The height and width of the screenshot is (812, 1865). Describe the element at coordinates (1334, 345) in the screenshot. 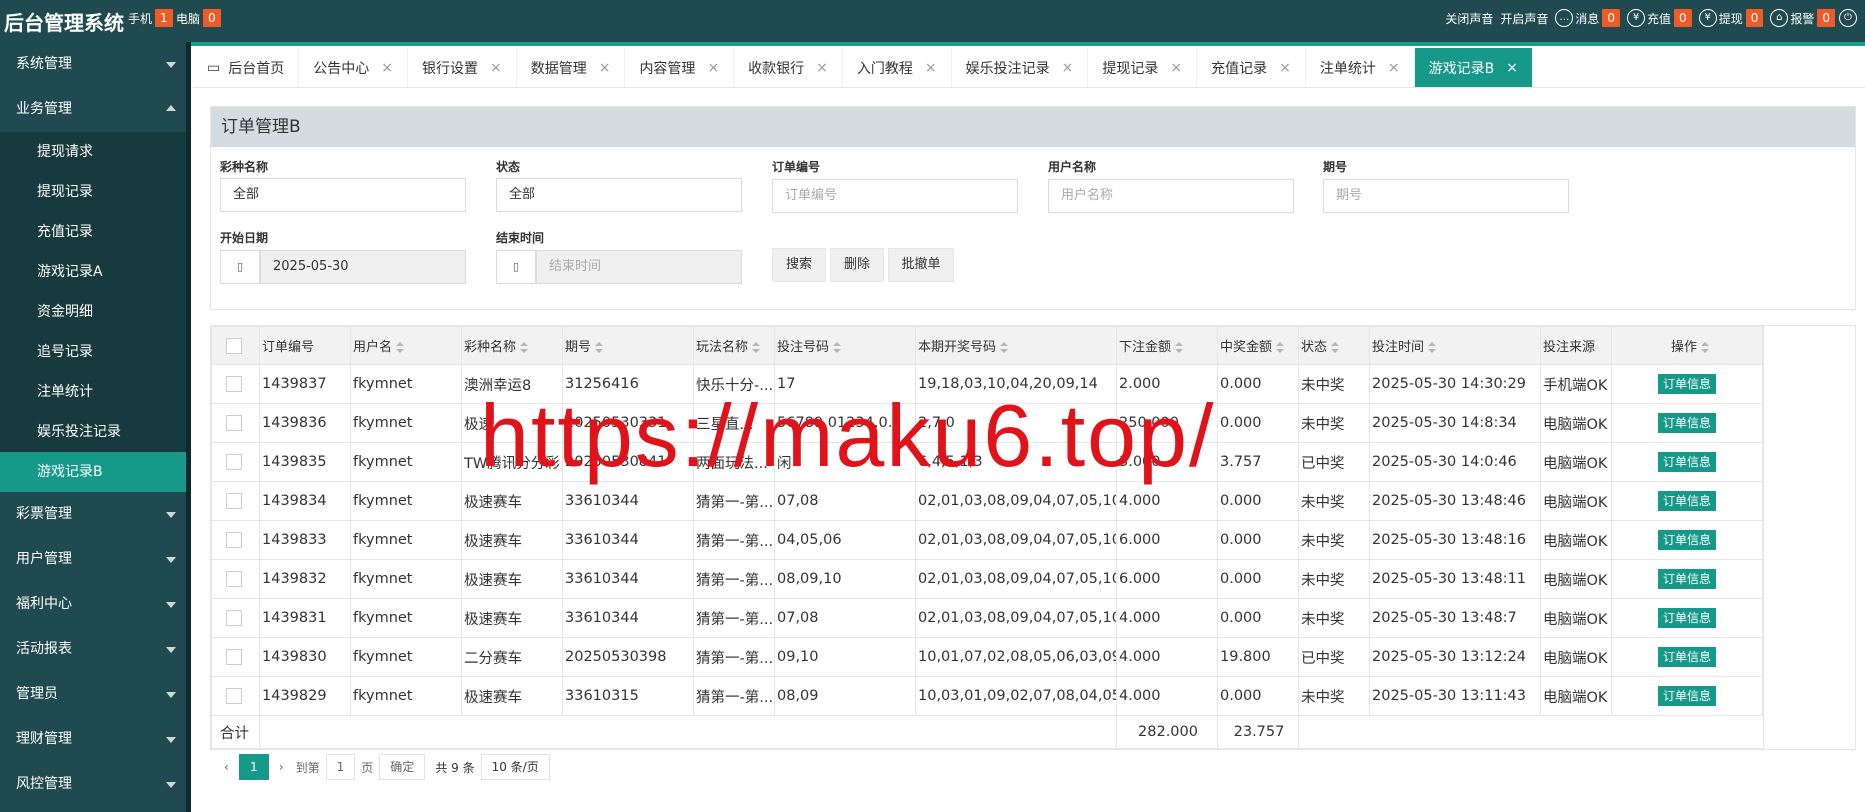

I see `column-header: 状态` at that location.